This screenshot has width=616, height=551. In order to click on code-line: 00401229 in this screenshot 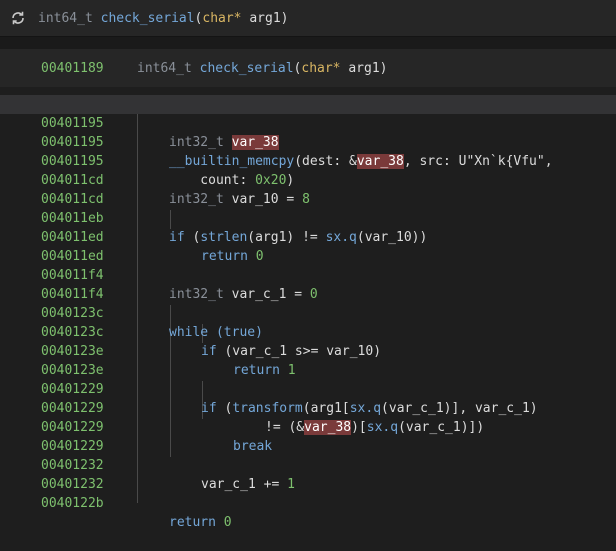, I will do `click(308, 436)`.